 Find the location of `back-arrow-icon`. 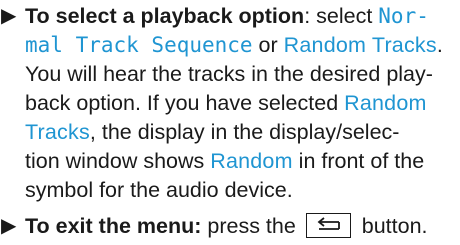

back-arrow-icon is located at coordinates (328, 223).